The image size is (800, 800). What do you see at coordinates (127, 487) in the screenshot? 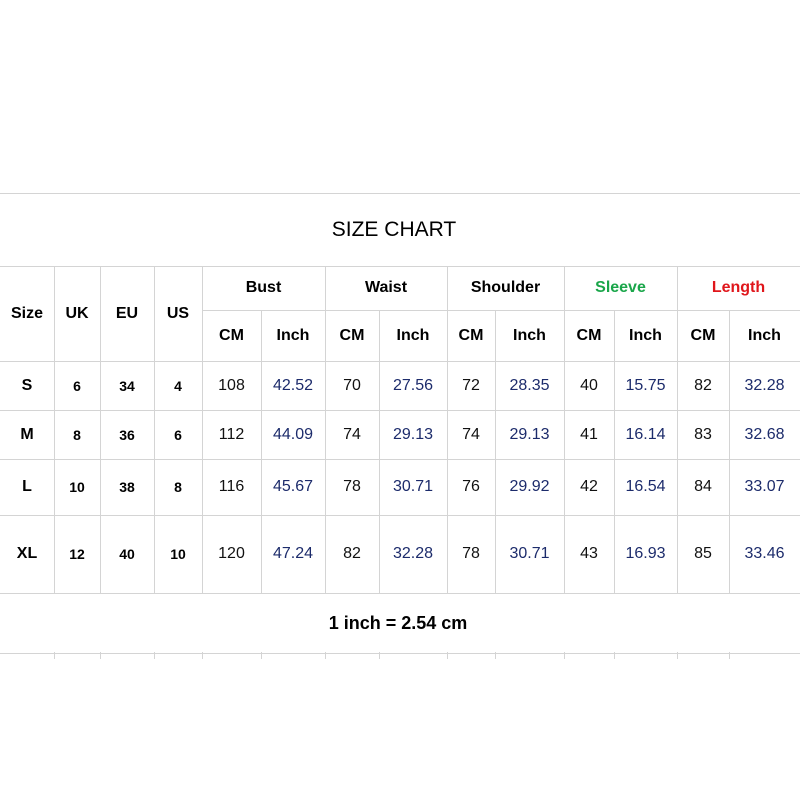
I see `row-eu: 38` at bounding box center [127, 487].